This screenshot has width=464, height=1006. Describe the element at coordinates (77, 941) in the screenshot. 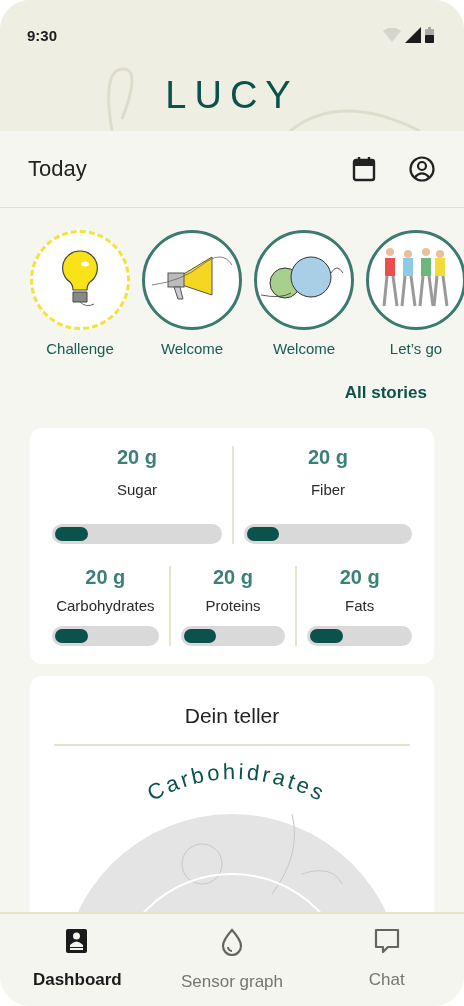

I see `contact-book-icon` at that location.